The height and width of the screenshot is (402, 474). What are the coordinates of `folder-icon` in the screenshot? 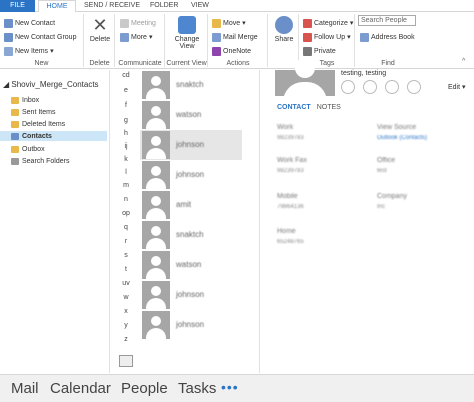 It's located at (15, 124).